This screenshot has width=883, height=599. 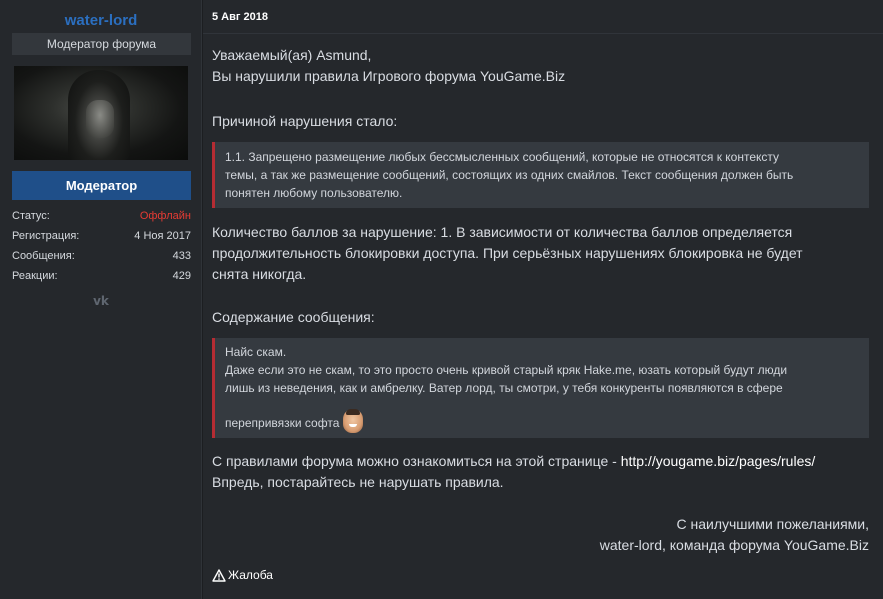 I want to click on signature-line-2: water-lord, команда форума YouGame.Biz, so click(x=734, y=545).